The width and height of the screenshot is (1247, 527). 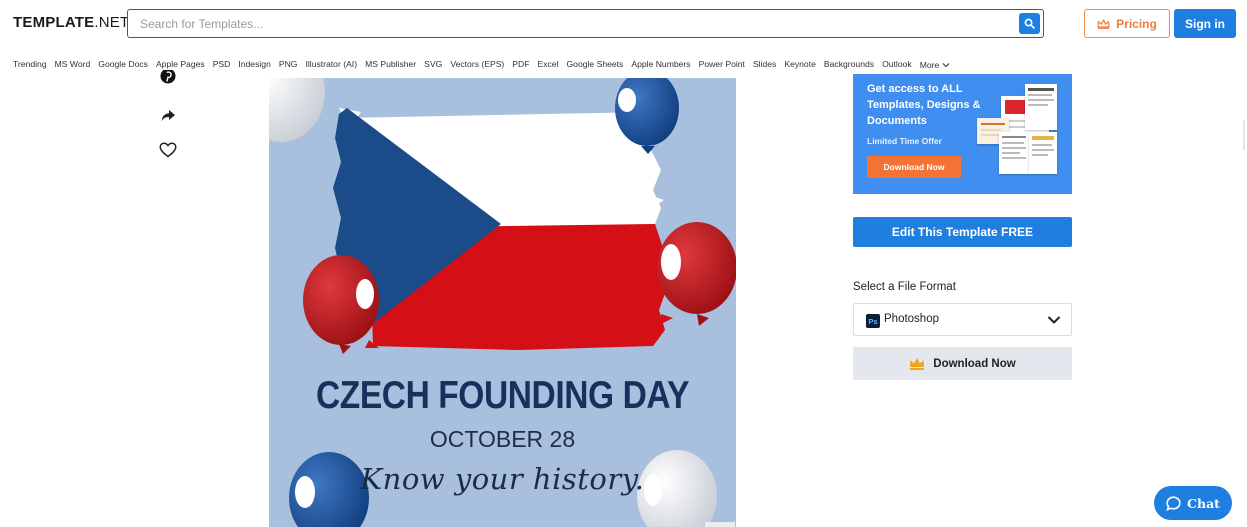 What do you see at coordinates (873, 321) in the screenshot?
I see `photoshop-icon: Ps` at bounding box center [873, 321].